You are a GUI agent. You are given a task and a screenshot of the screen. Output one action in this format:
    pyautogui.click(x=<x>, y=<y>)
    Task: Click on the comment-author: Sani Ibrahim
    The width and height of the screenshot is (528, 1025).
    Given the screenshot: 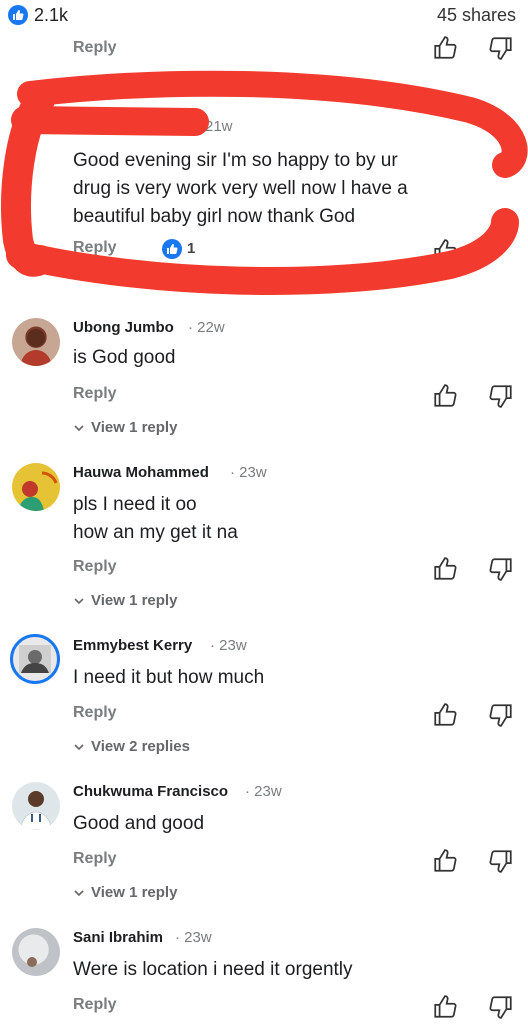 What is the action you would take?
    pyautogui.click(x=118, y=937)
    